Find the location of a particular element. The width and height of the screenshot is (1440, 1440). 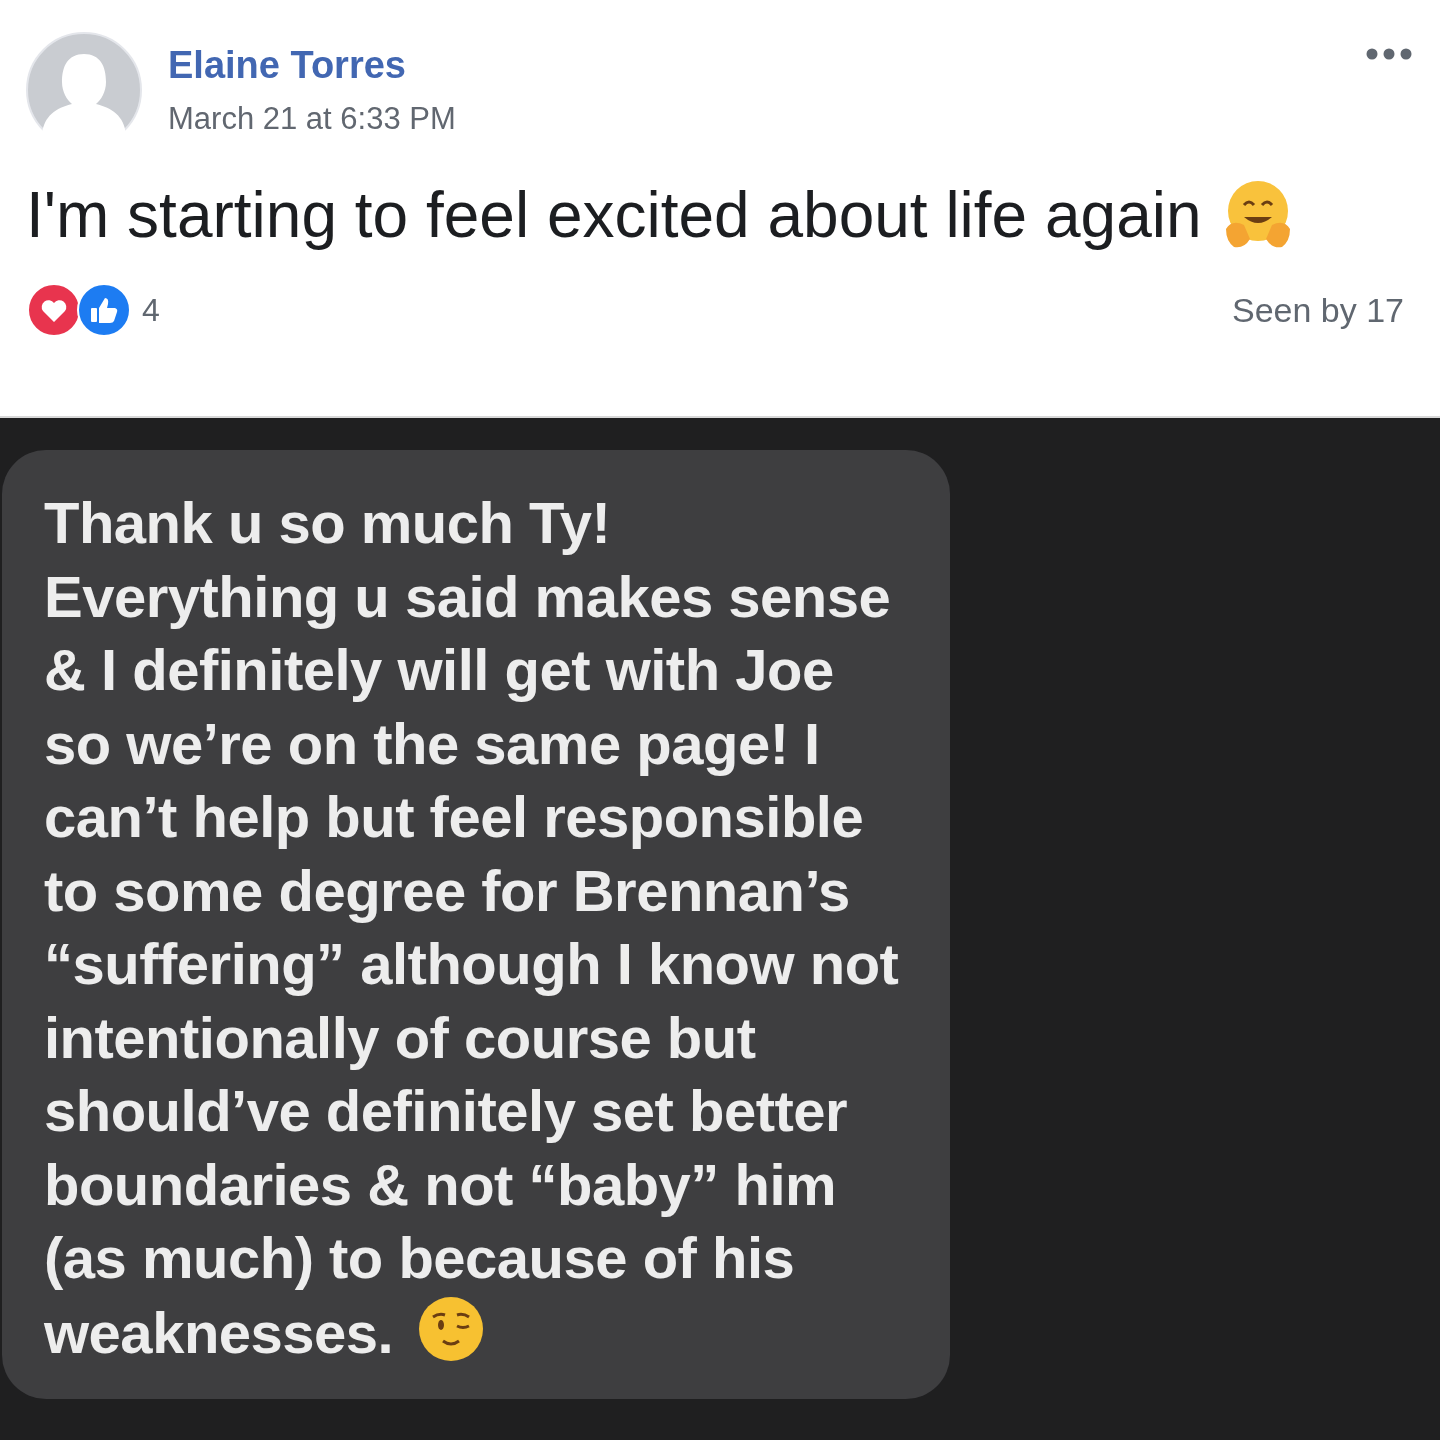

seen-by-count: Seen by 17 is located at coordinates (1317, 310).